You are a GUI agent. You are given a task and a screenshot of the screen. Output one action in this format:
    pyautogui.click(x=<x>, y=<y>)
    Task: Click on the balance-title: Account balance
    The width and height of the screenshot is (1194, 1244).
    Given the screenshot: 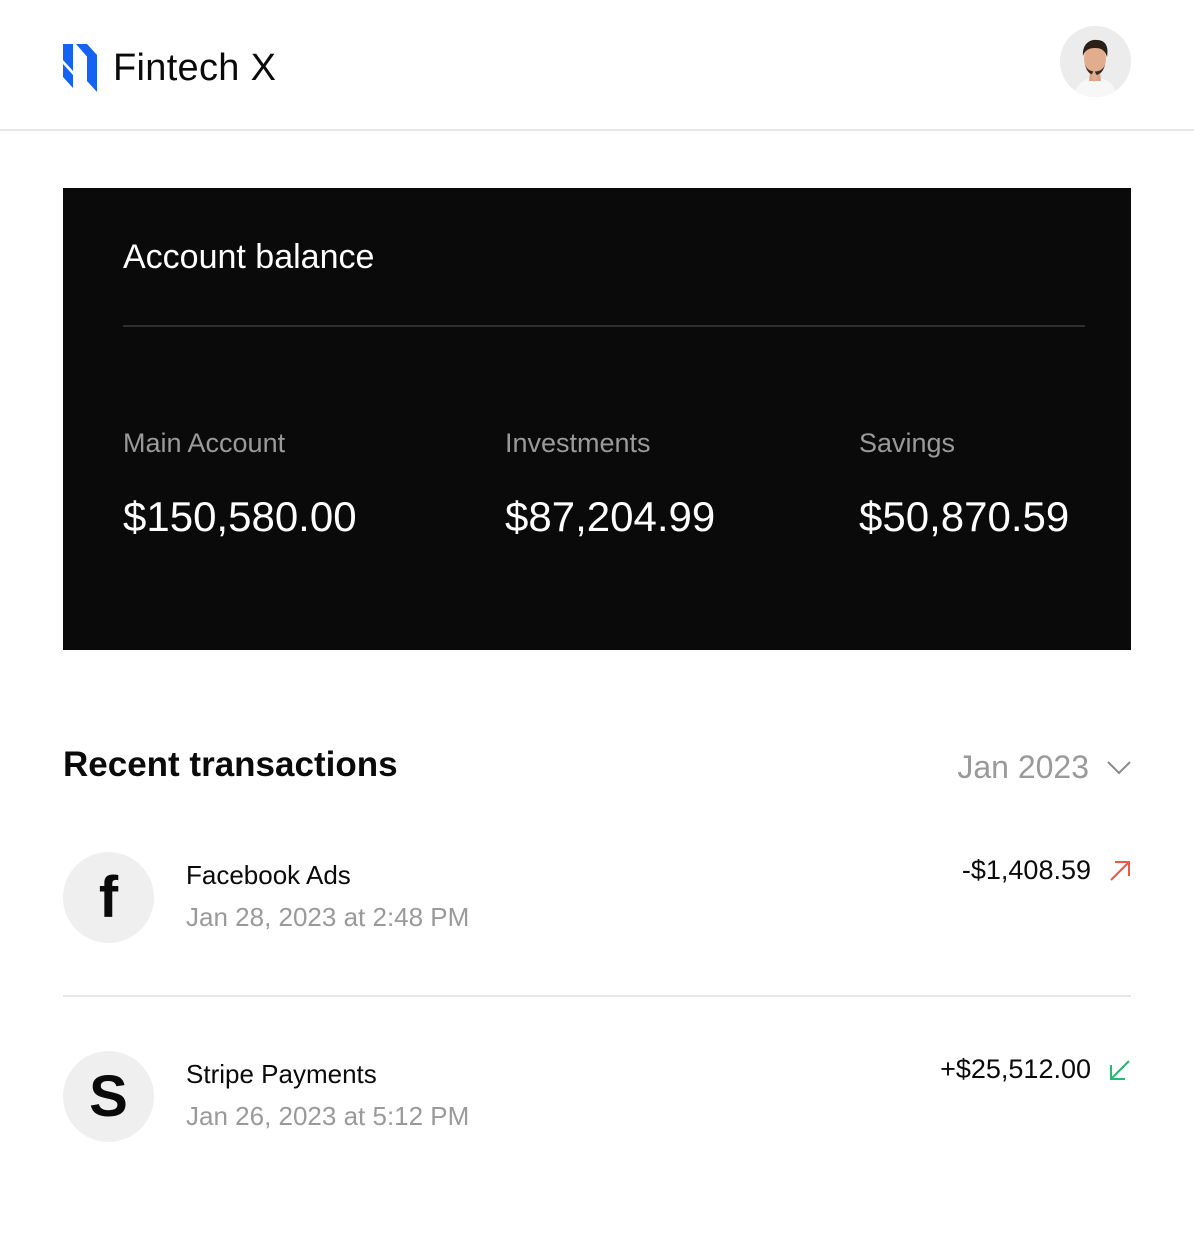 What is the action you would take?
    pyautogui.click(x=249, y=257)
    